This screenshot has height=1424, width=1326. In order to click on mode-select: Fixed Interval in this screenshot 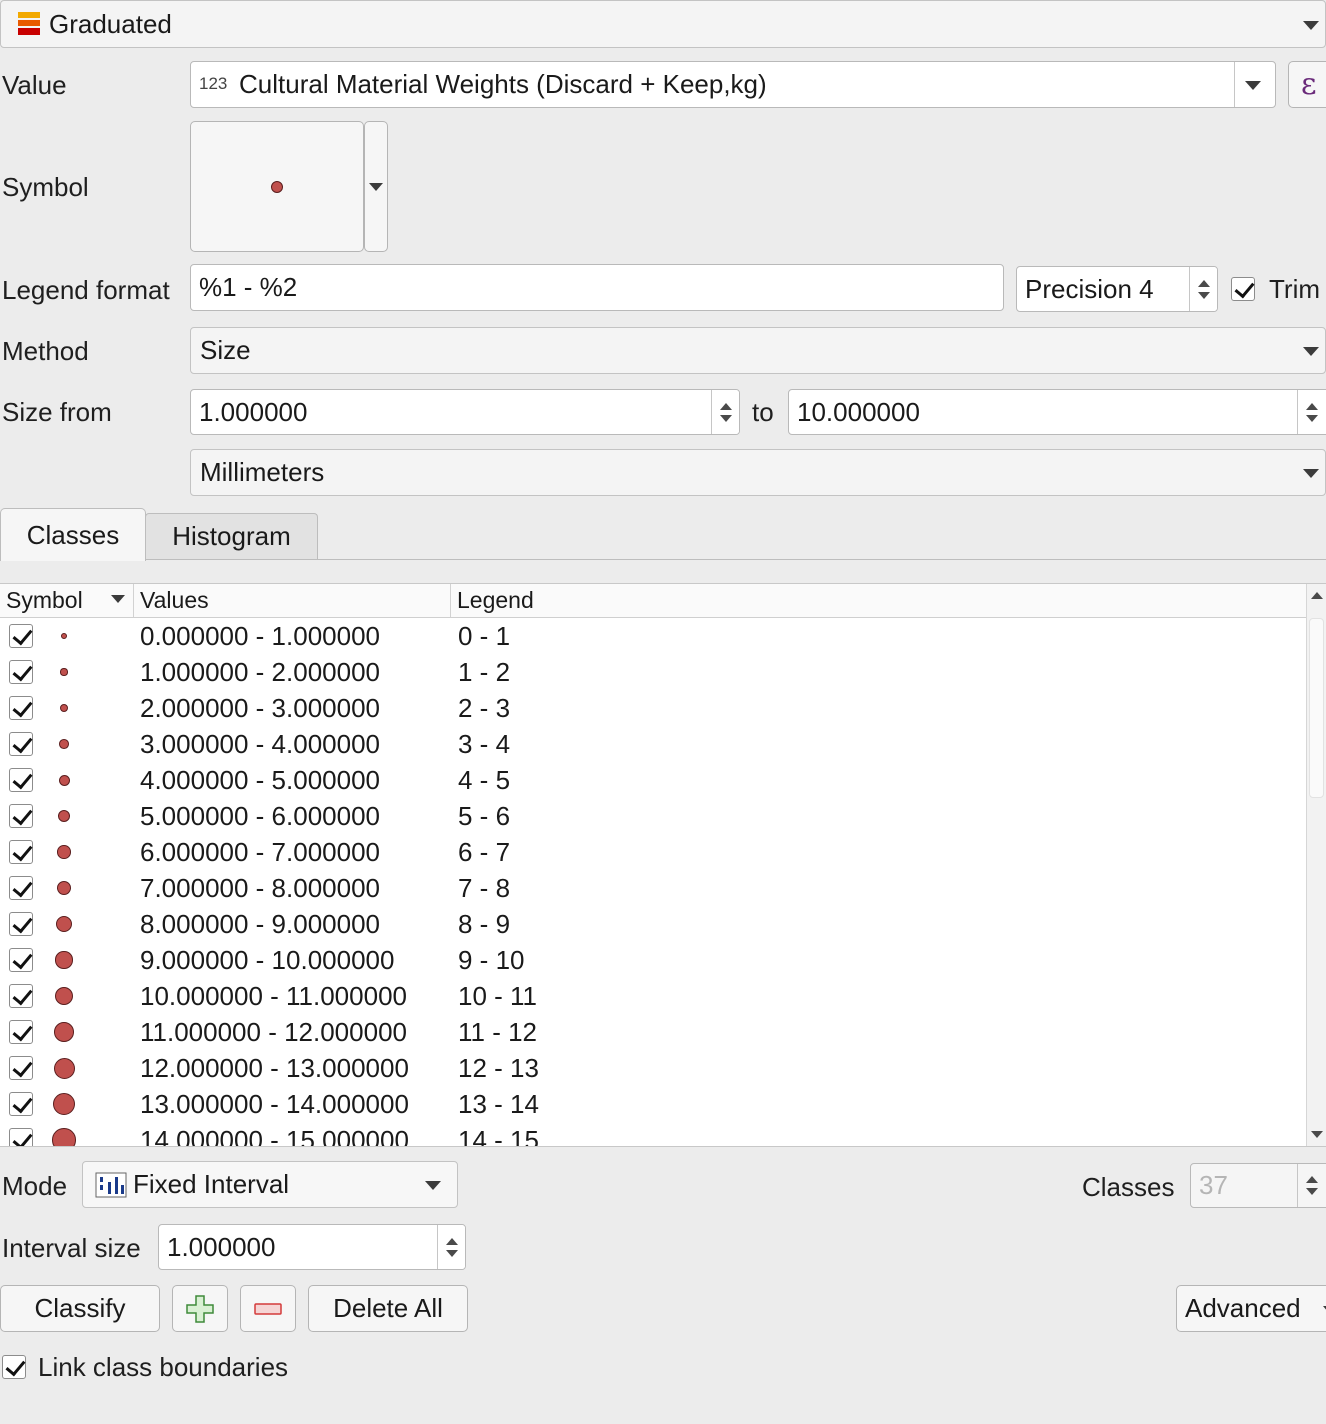, I will do `click(270, 1184)`.